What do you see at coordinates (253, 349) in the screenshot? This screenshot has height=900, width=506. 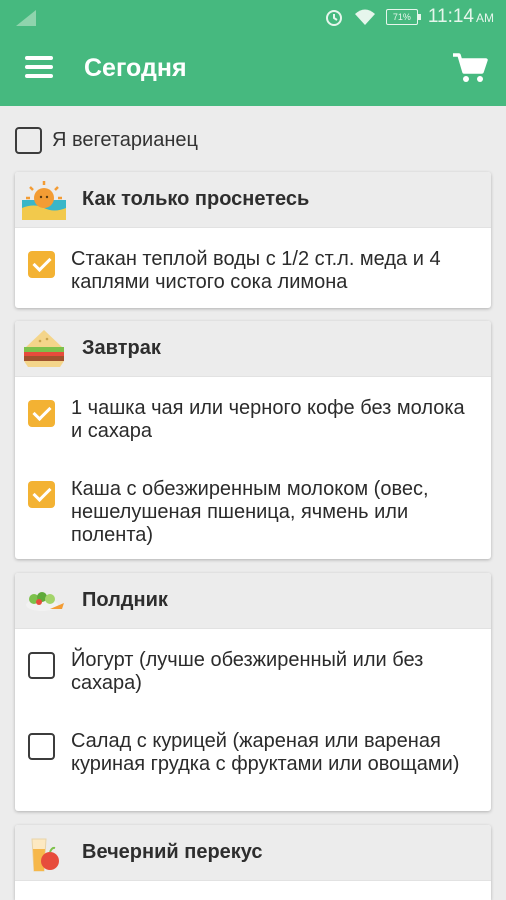 I see `meal-card-header: Завтрак` at bounding box center [253, 349].